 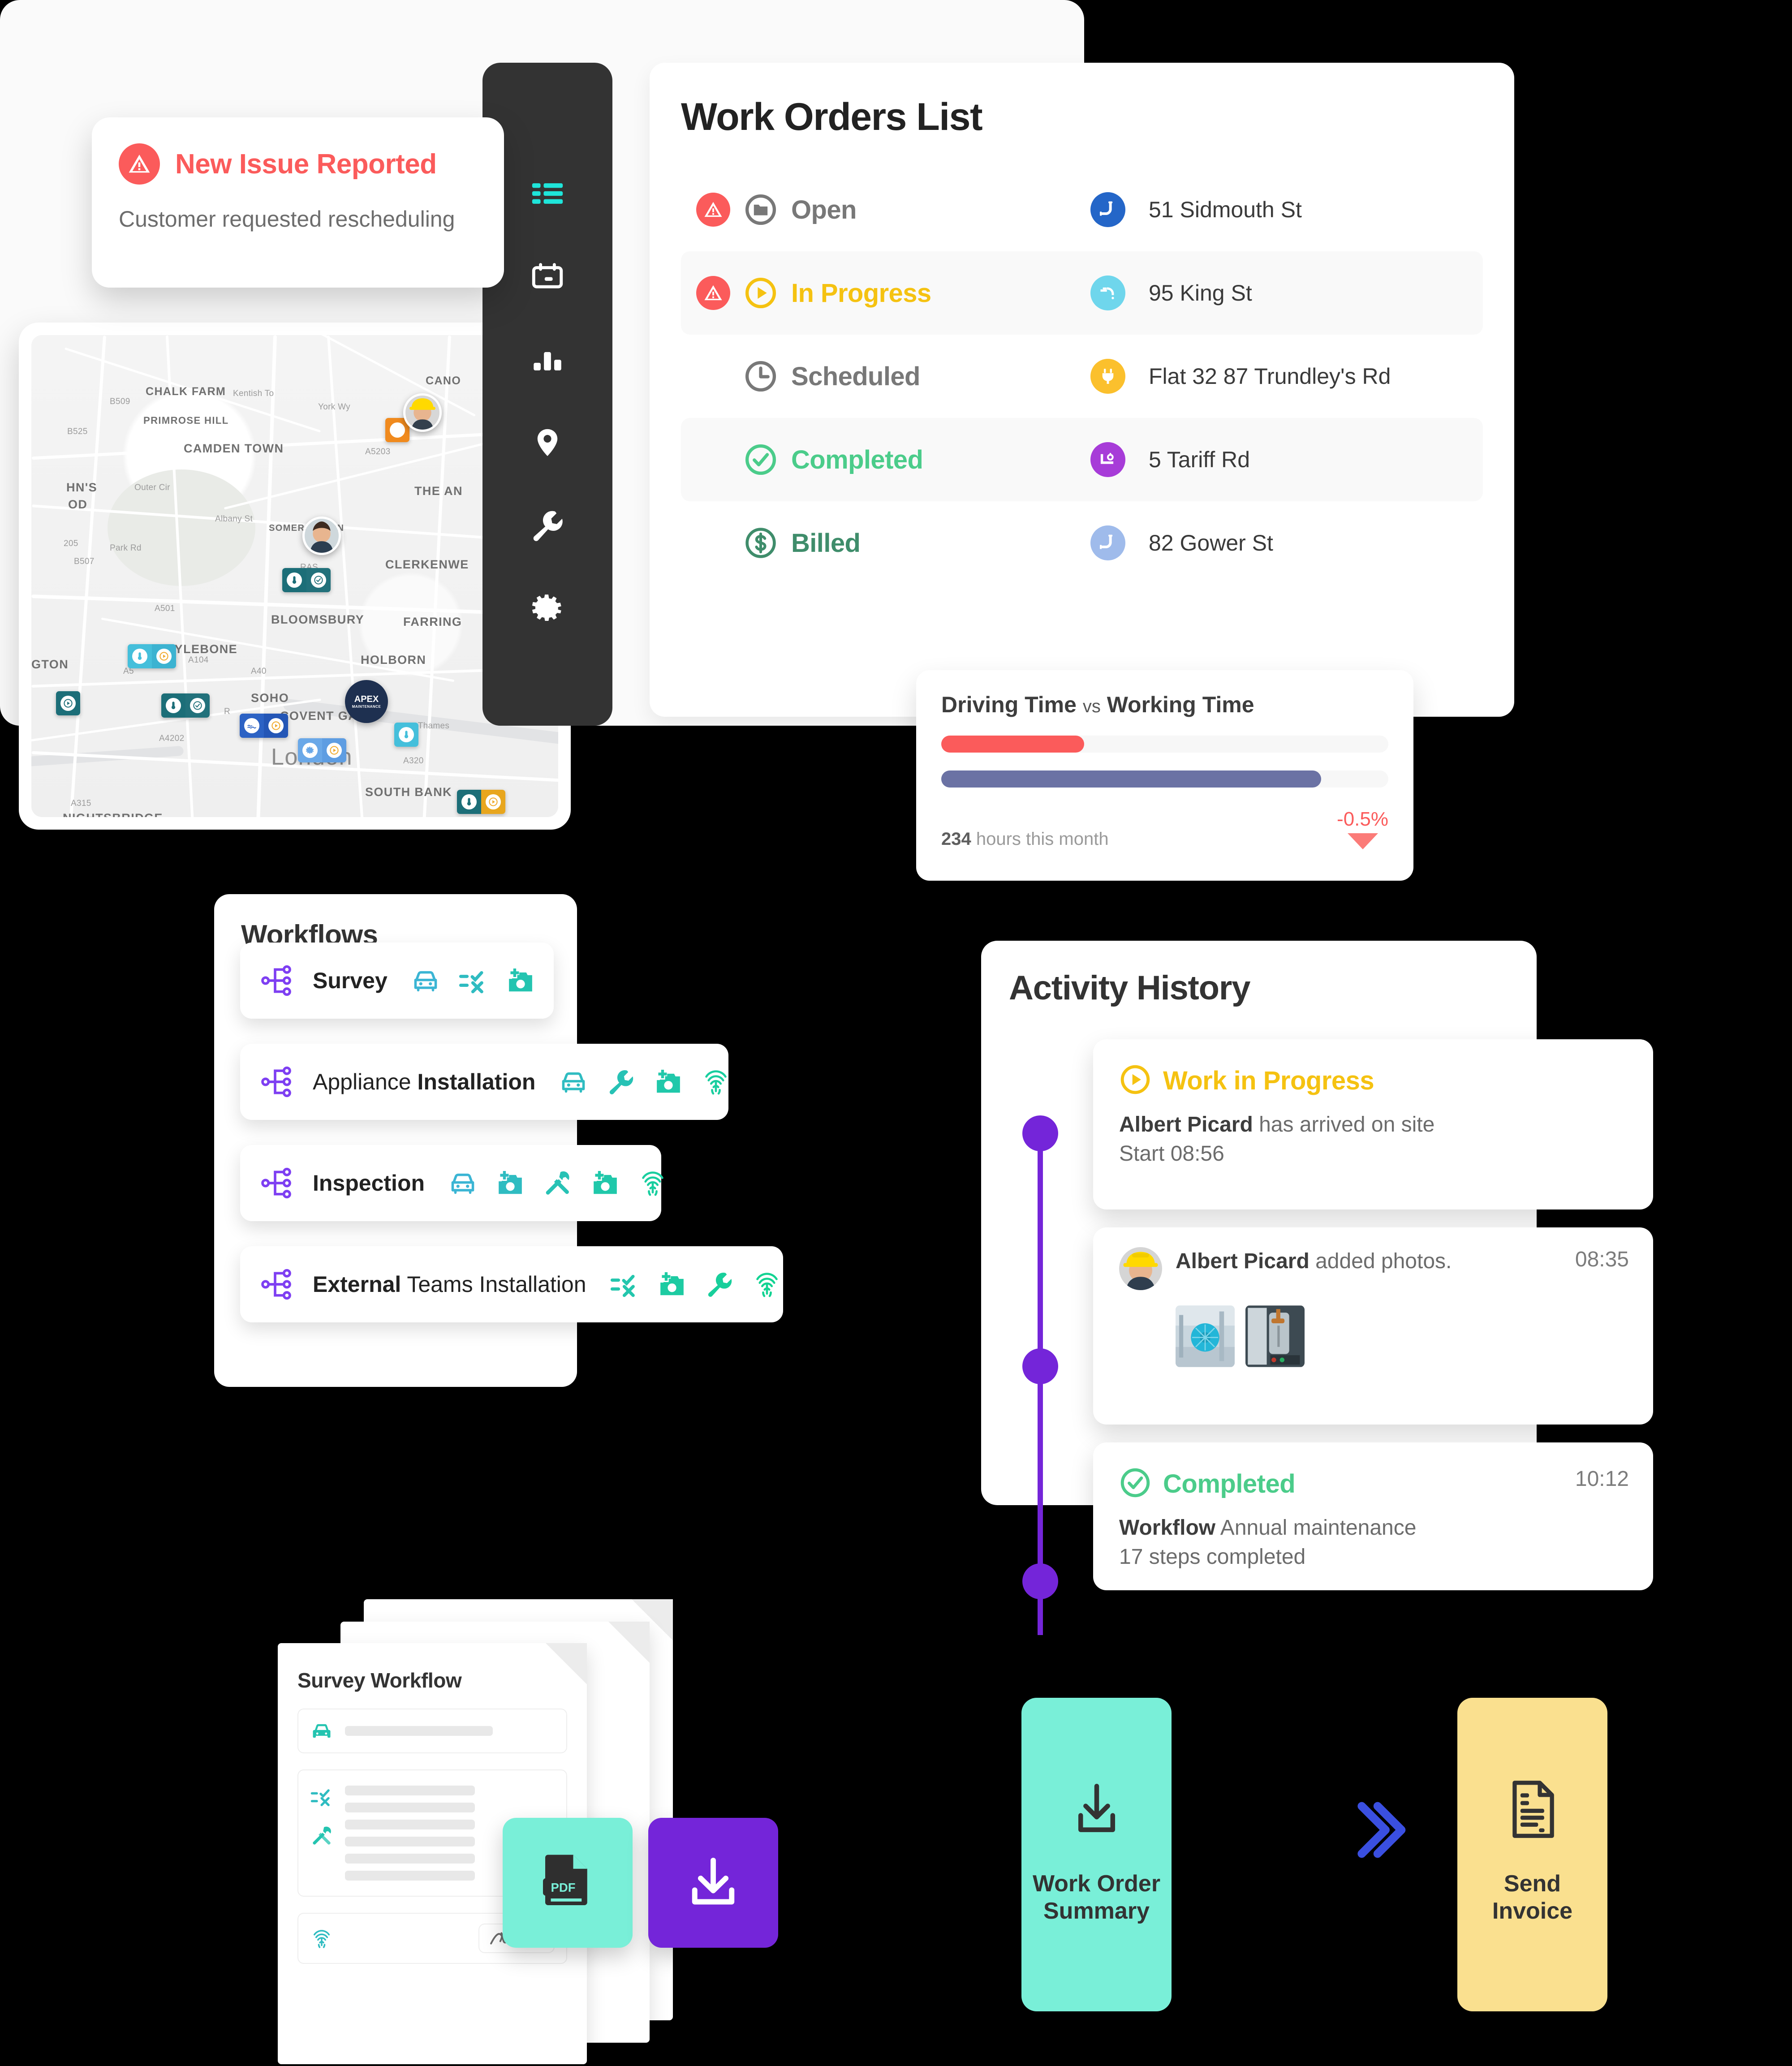 I want to click on apex-line2: MAINTENANCE, so click(x=366, y=707).